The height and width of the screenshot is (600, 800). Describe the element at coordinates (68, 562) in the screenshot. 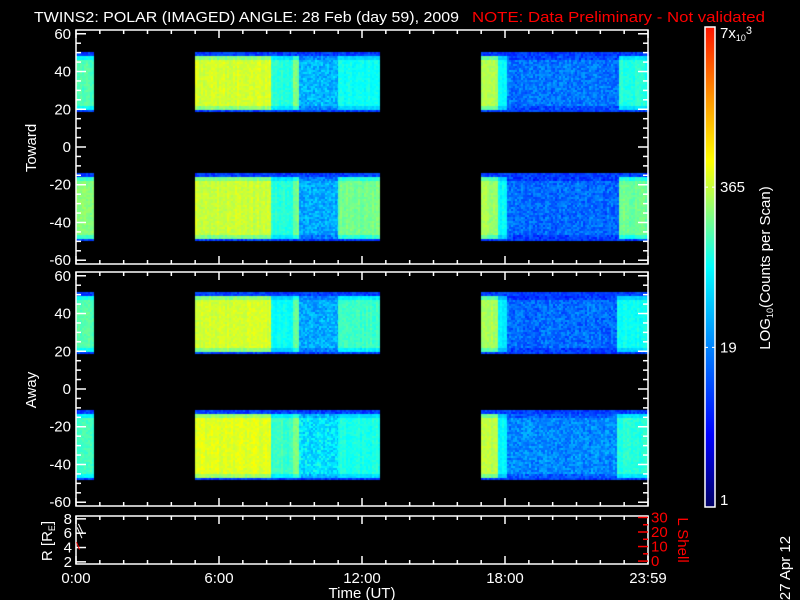

I see `y-tick-label: 2` at that location.